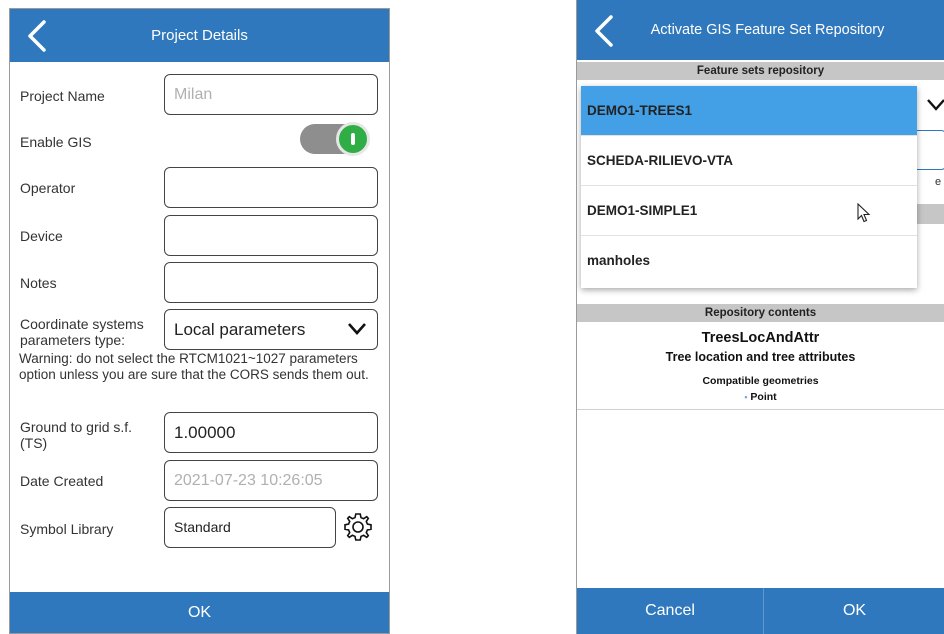 This screenshot has width=944, height=634. Describe the element at coordinates (62, 96) in the screenshot. I see `project-name-label: Project Name` at that location.